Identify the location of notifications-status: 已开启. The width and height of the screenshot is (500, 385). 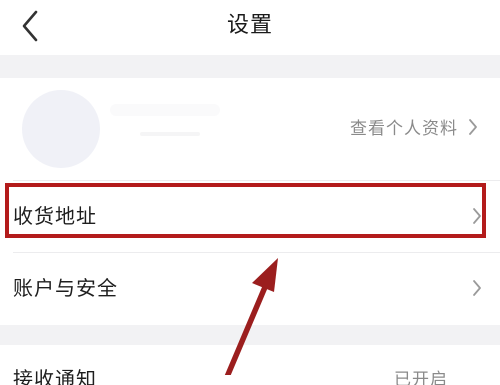
(421, 375).